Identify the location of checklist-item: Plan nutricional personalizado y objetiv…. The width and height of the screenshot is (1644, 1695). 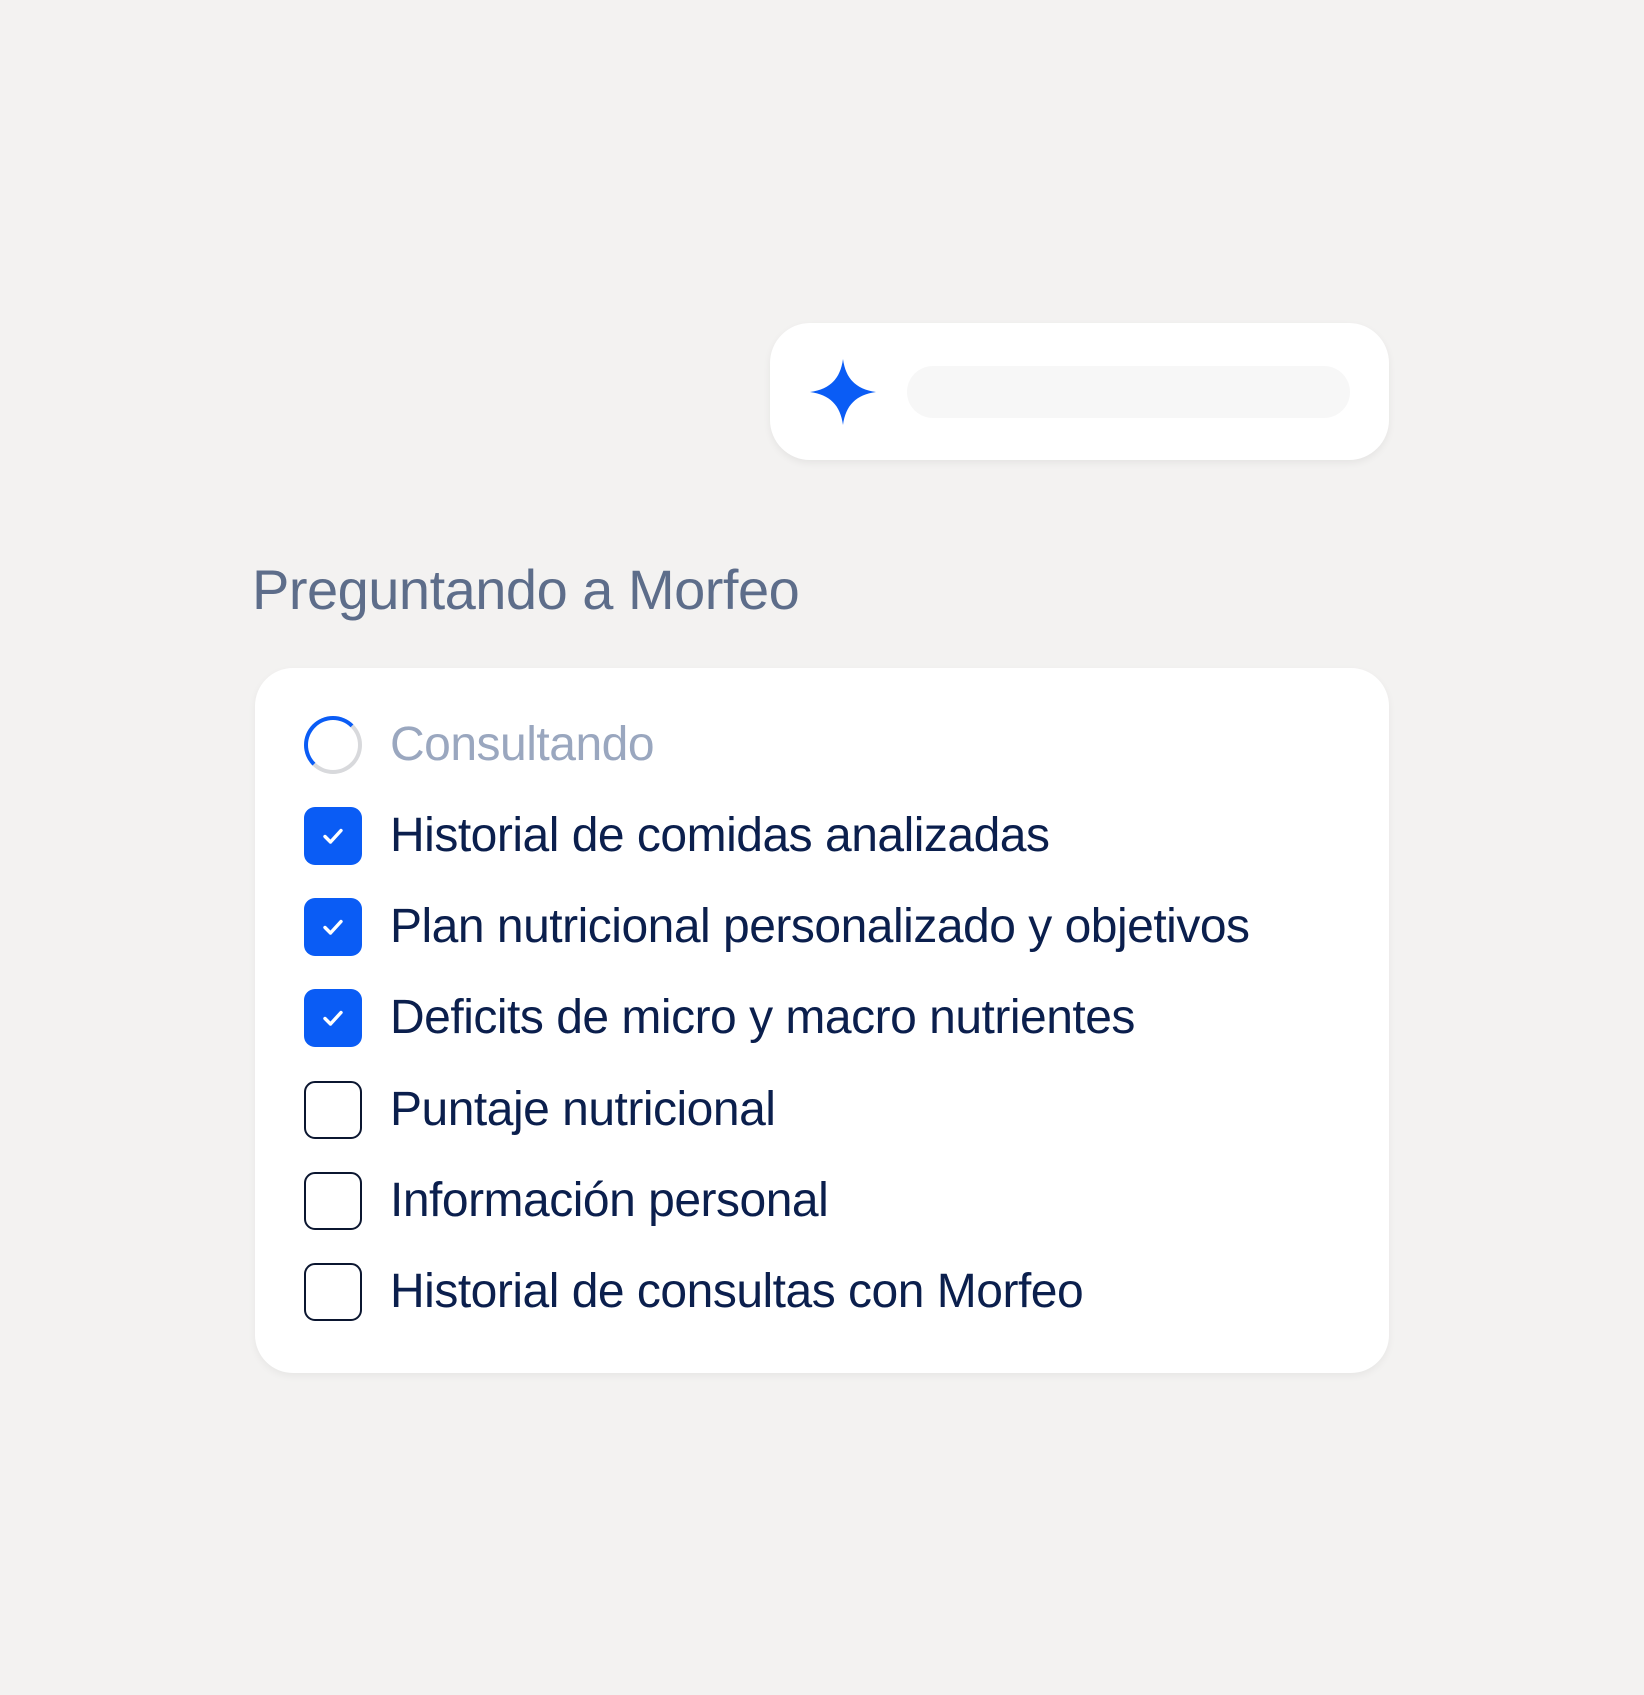
(777, 927).